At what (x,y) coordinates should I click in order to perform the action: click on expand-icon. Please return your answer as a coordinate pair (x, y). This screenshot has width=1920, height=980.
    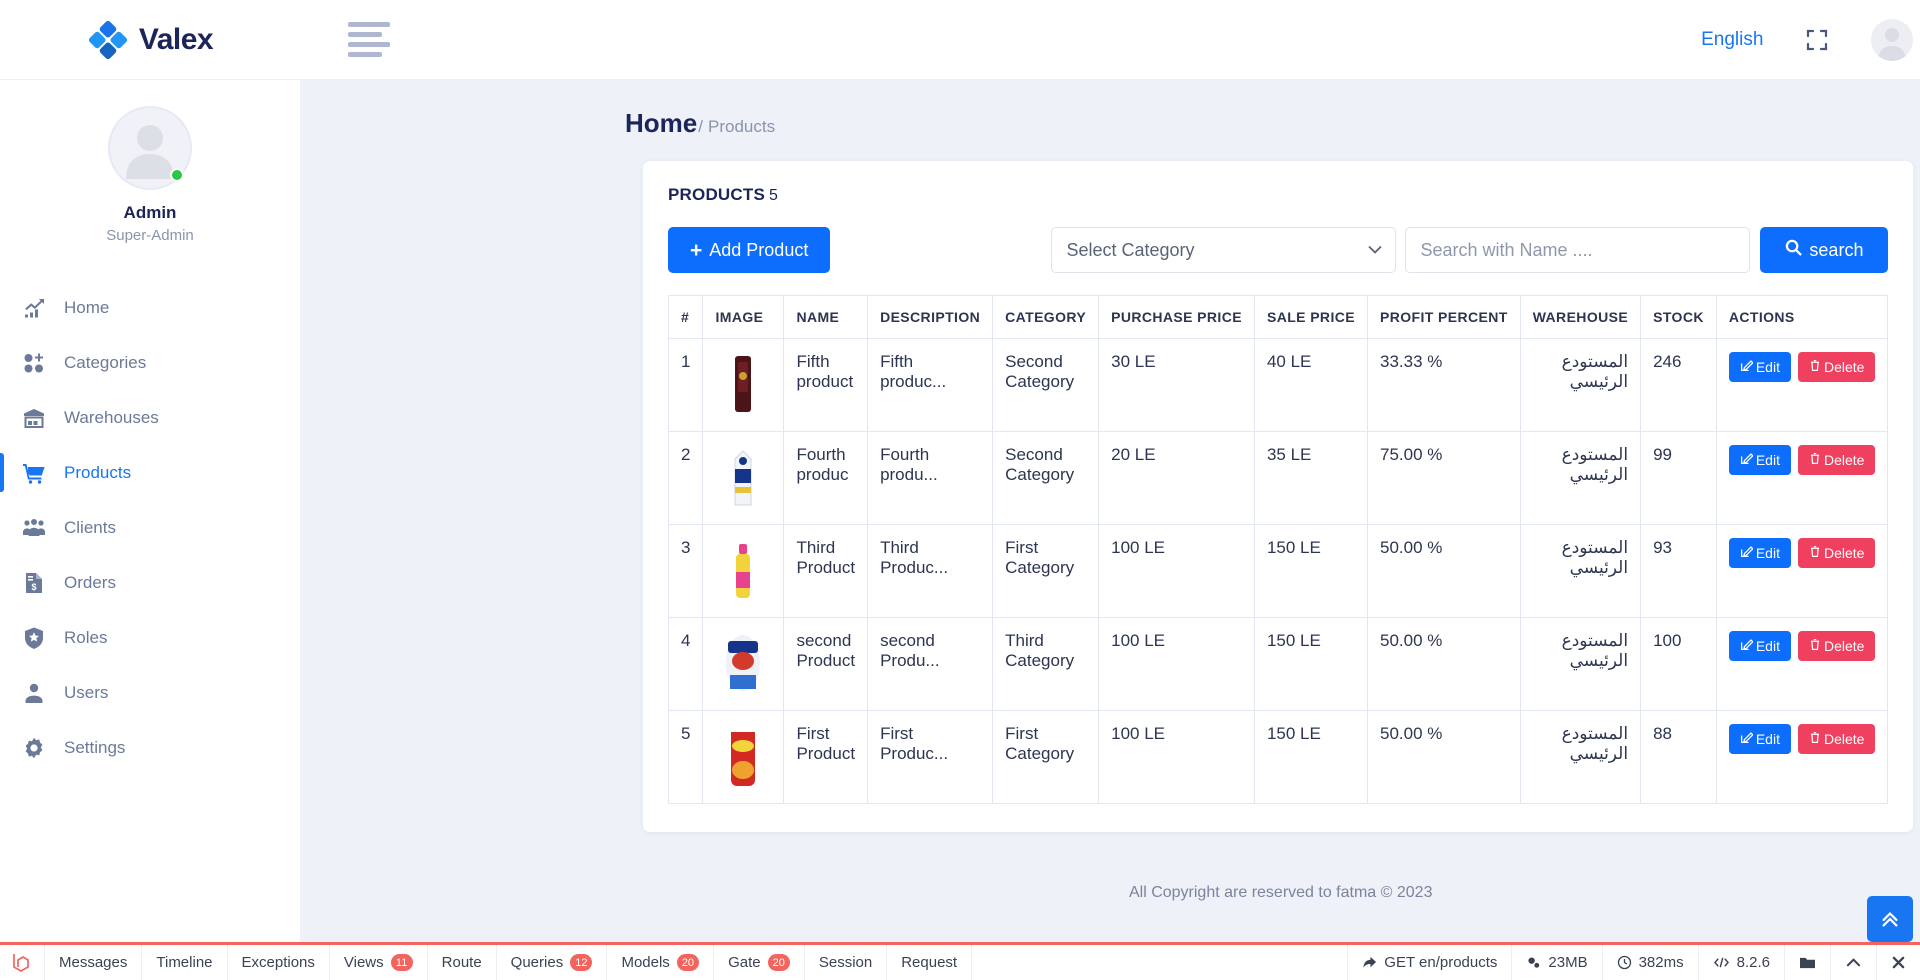
    Looking at the image, I should click on (1817, 40).